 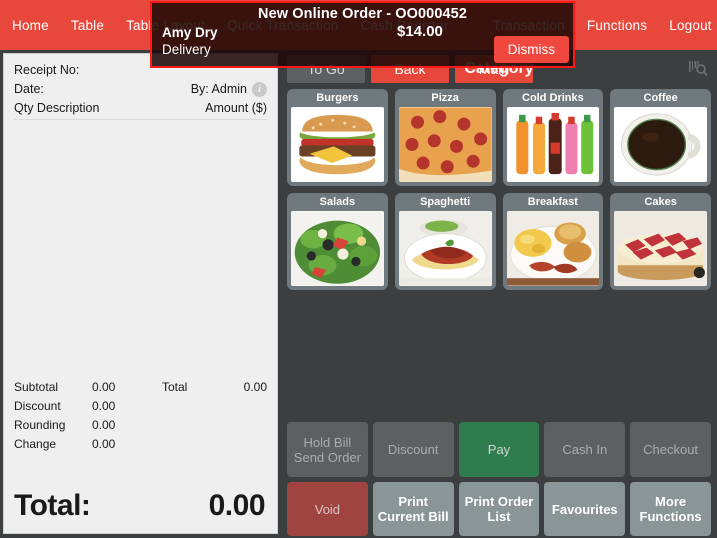 I want to click on change-value: 0.00, so click(x=104, y=444).